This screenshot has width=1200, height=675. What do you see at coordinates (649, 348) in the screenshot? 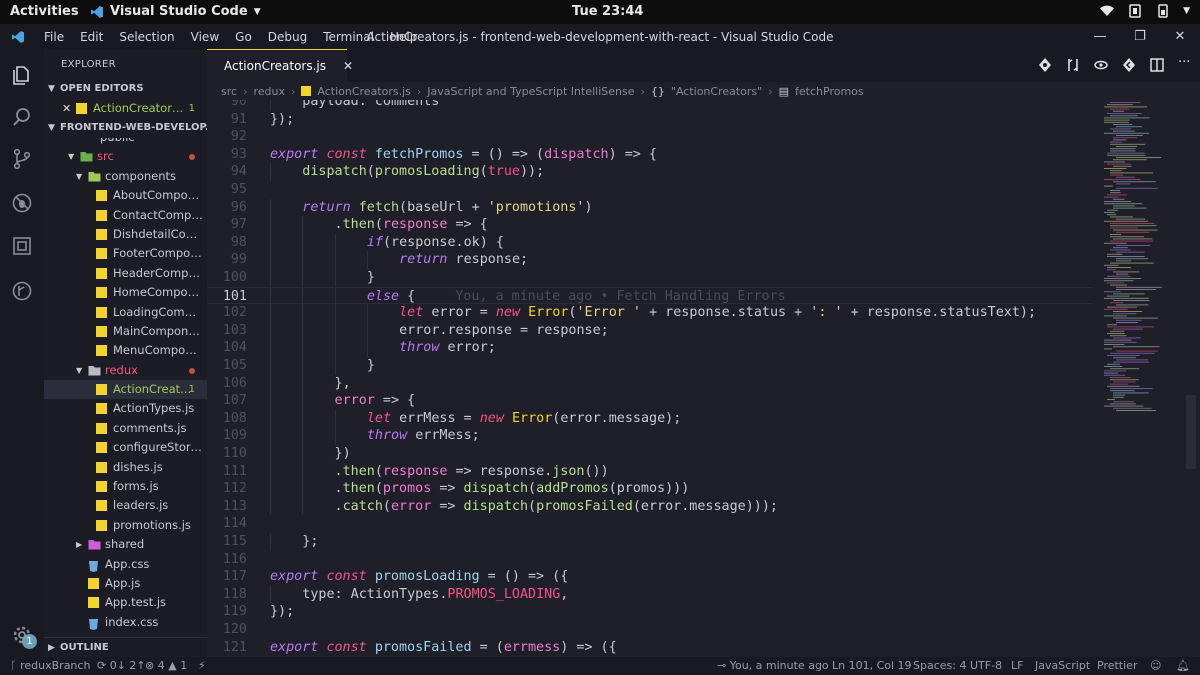
I see `code-line-104: 104 throw error;` at bounding box center [649, 348].